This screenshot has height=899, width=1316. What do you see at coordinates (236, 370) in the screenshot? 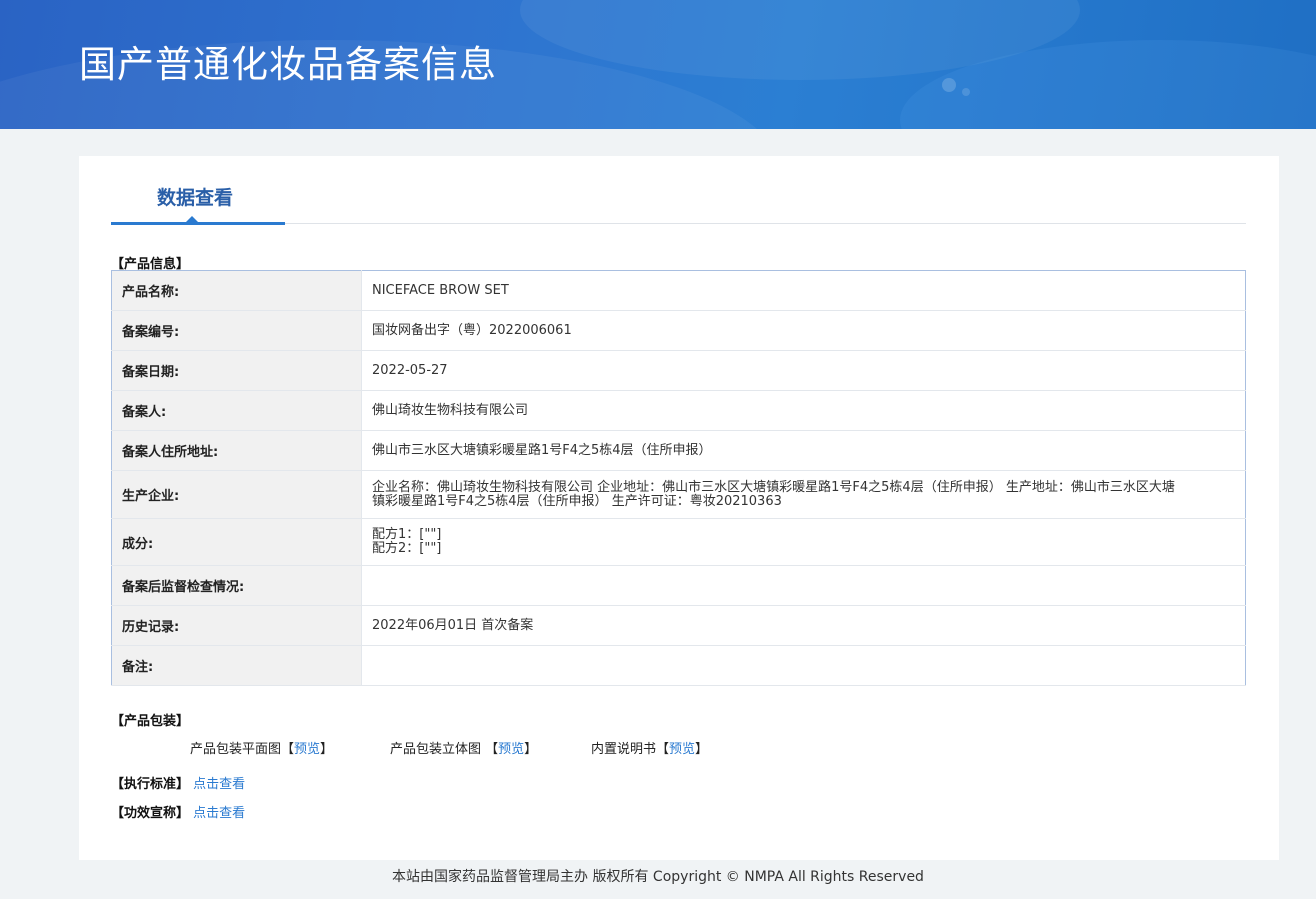
I see `row-key: 备案日期:` at bounding box center [236, 370].